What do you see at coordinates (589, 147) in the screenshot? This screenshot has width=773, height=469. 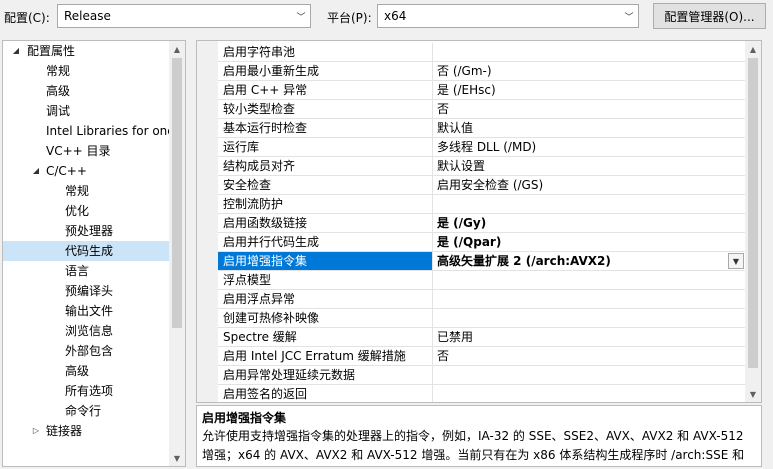 I see `property-value: 多线程 DLL (/MD)` at bounding box center [589, 147].